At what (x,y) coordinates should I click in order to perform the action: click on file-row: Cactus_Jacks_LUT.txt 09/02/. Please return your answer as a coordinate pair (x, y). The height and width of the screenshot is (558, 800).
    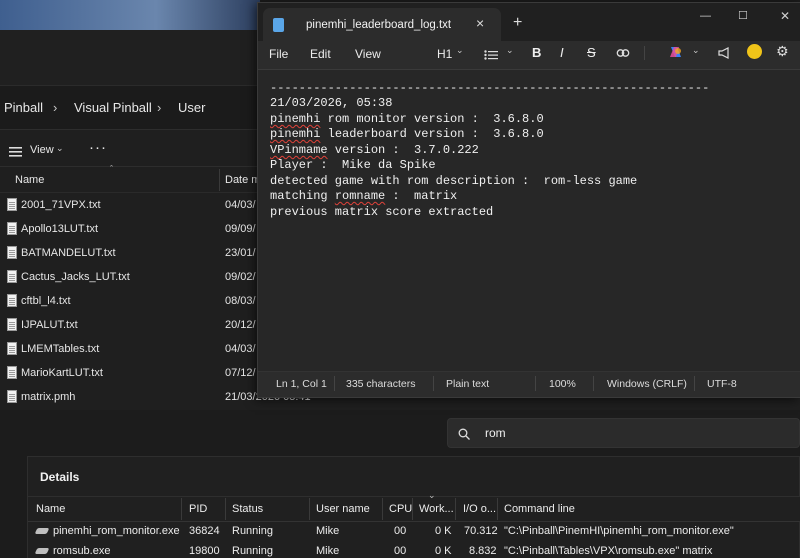
    Looking at the image, I should click on (130, 278).